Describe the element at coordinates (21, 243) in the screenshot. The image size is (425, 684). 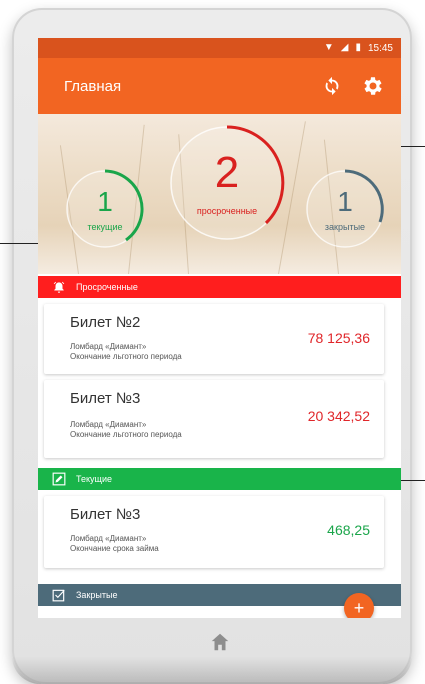
I see `callout-line-left` at that location.